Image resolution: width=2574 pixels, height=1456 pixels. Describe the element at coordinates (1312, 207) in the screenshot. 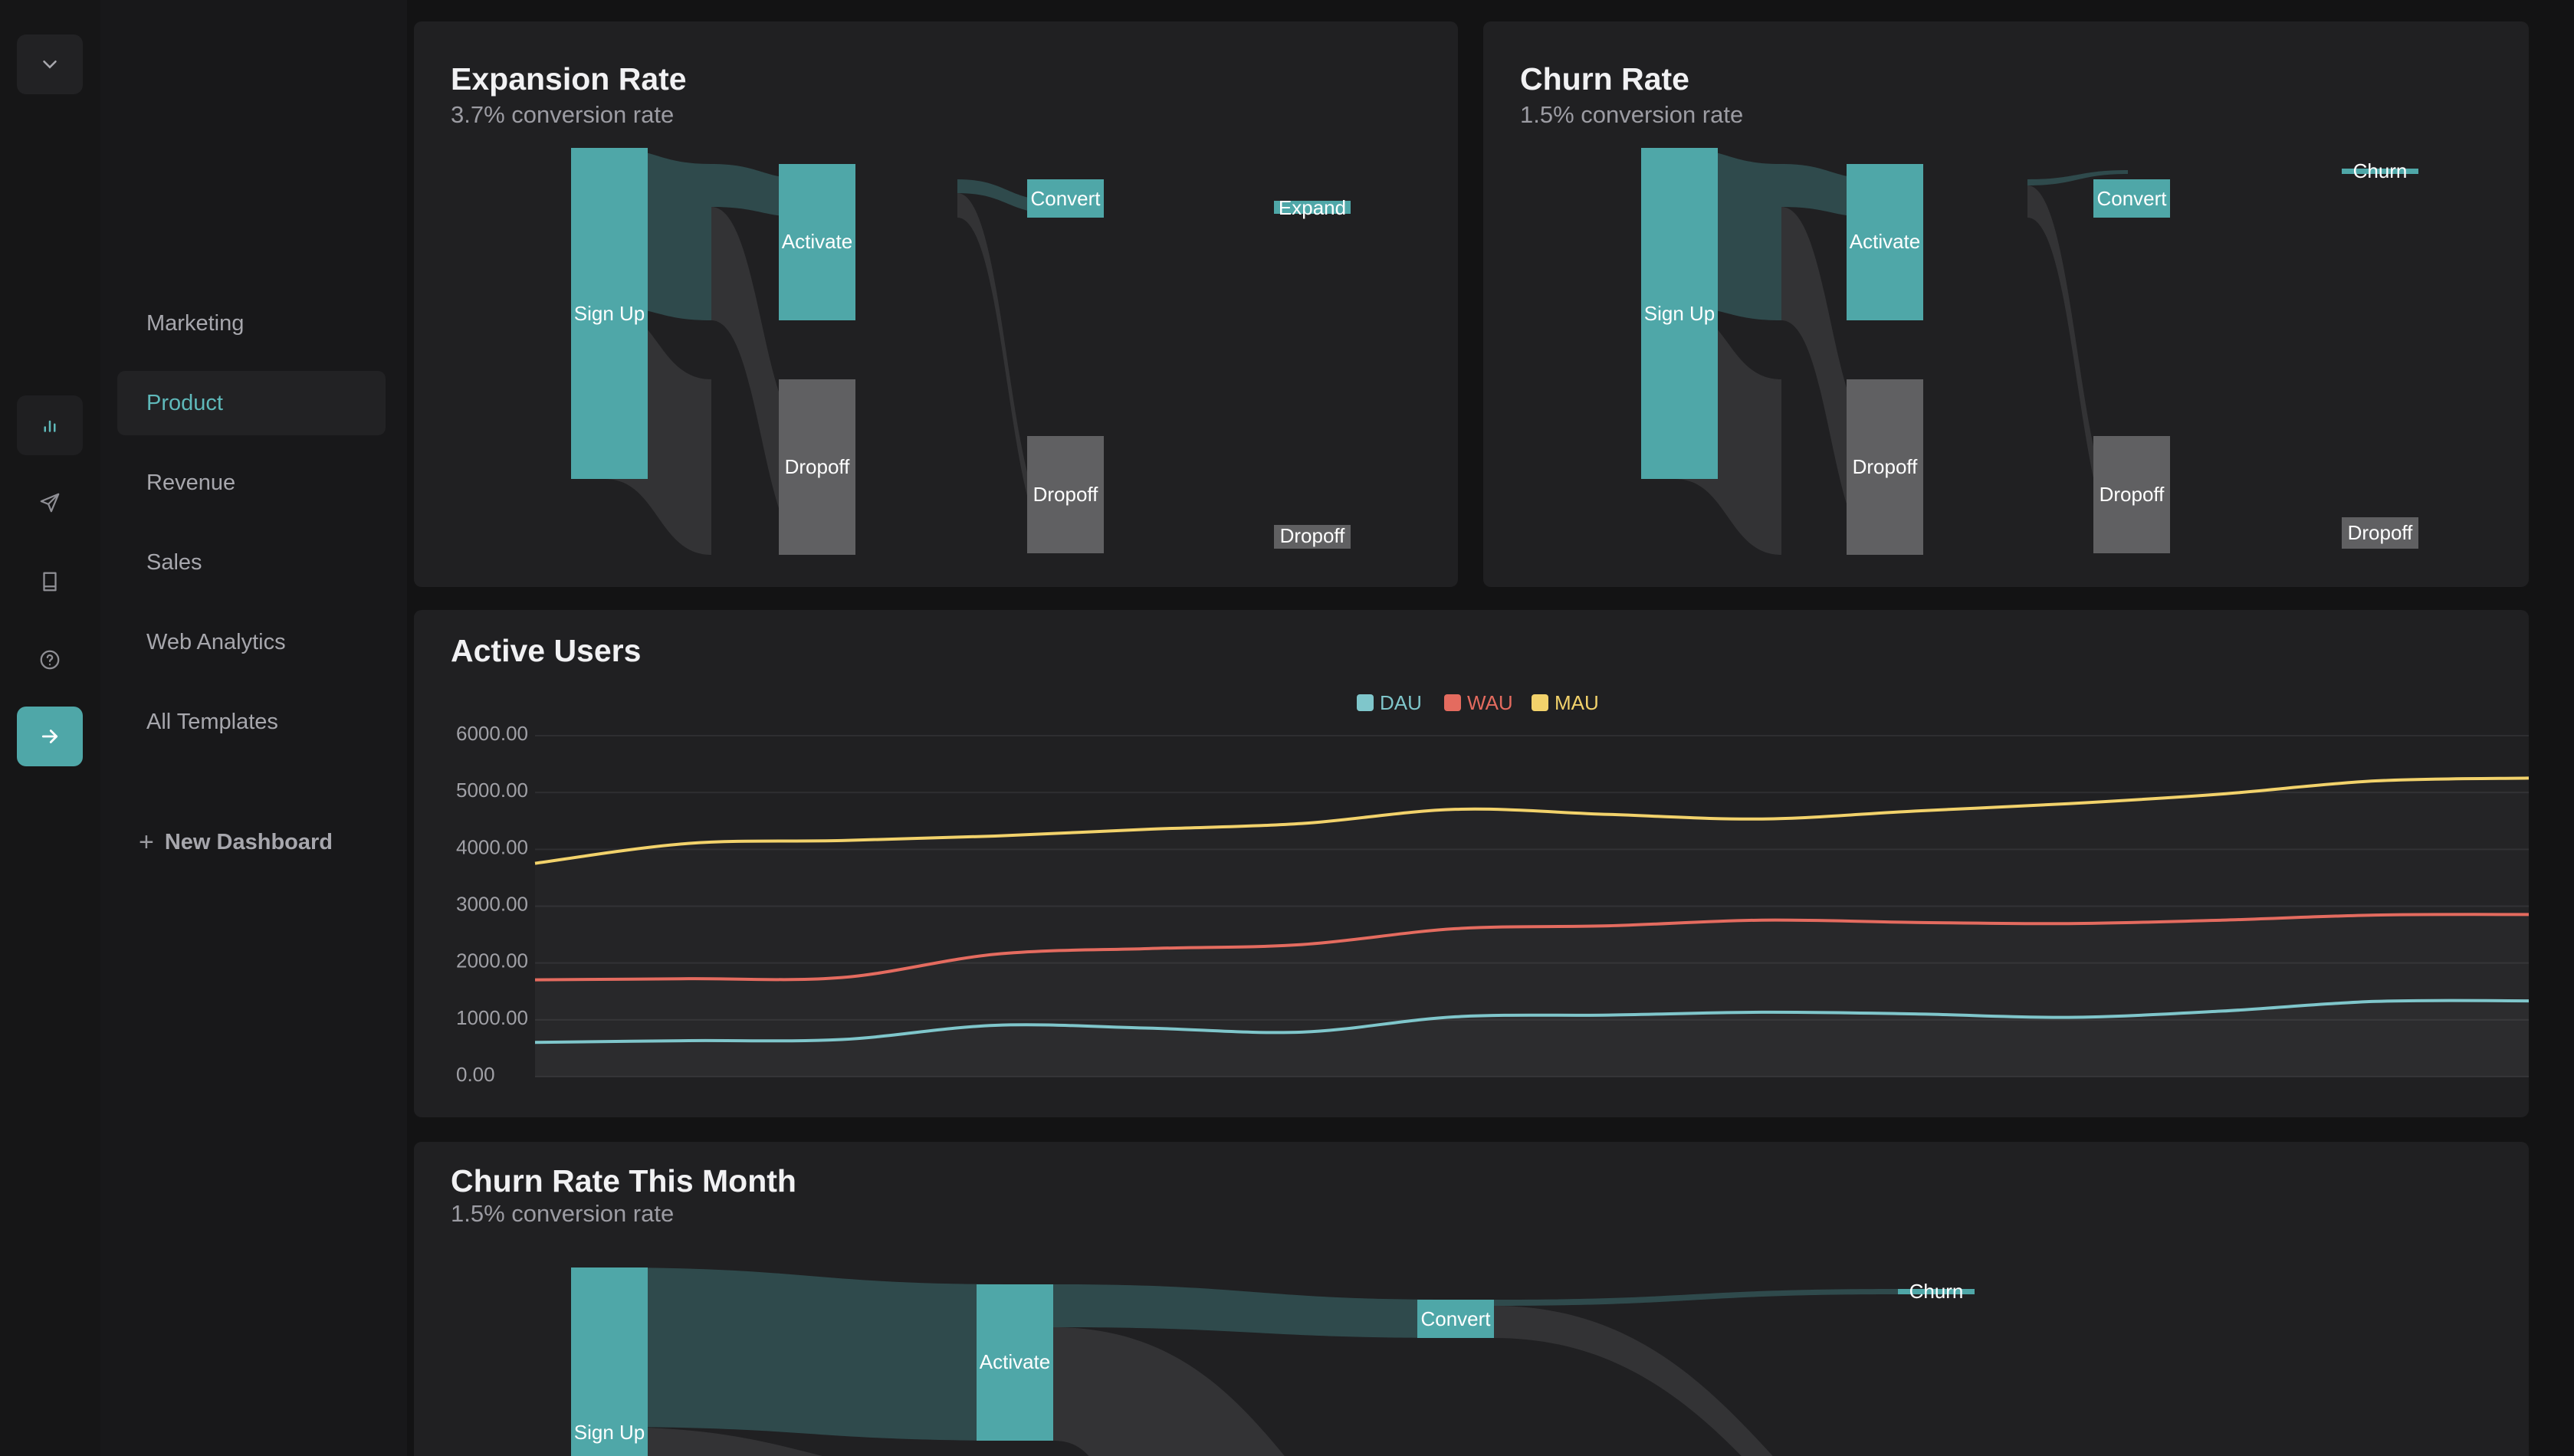

I see `node-label: Expand` at that location.